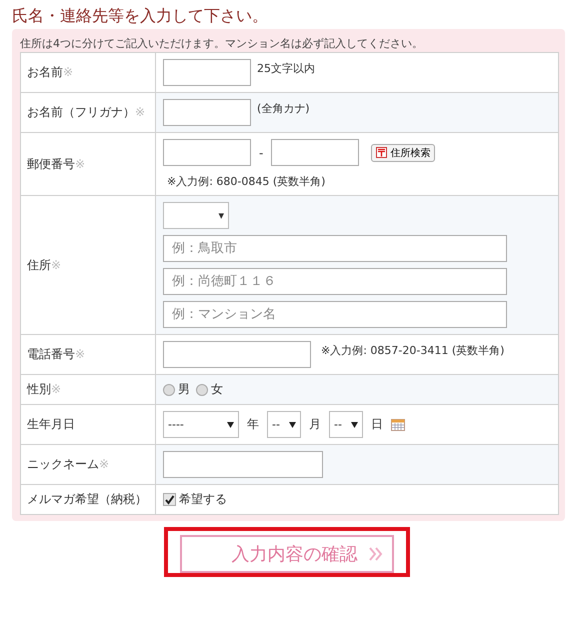 The image size is (573, 635). Describe the element at coordinates (221, 44) in the screenshot. I see `notice-text: 住所は4つに分けてご記入いただけます。マンション名は必ず記入してください。` at that location.